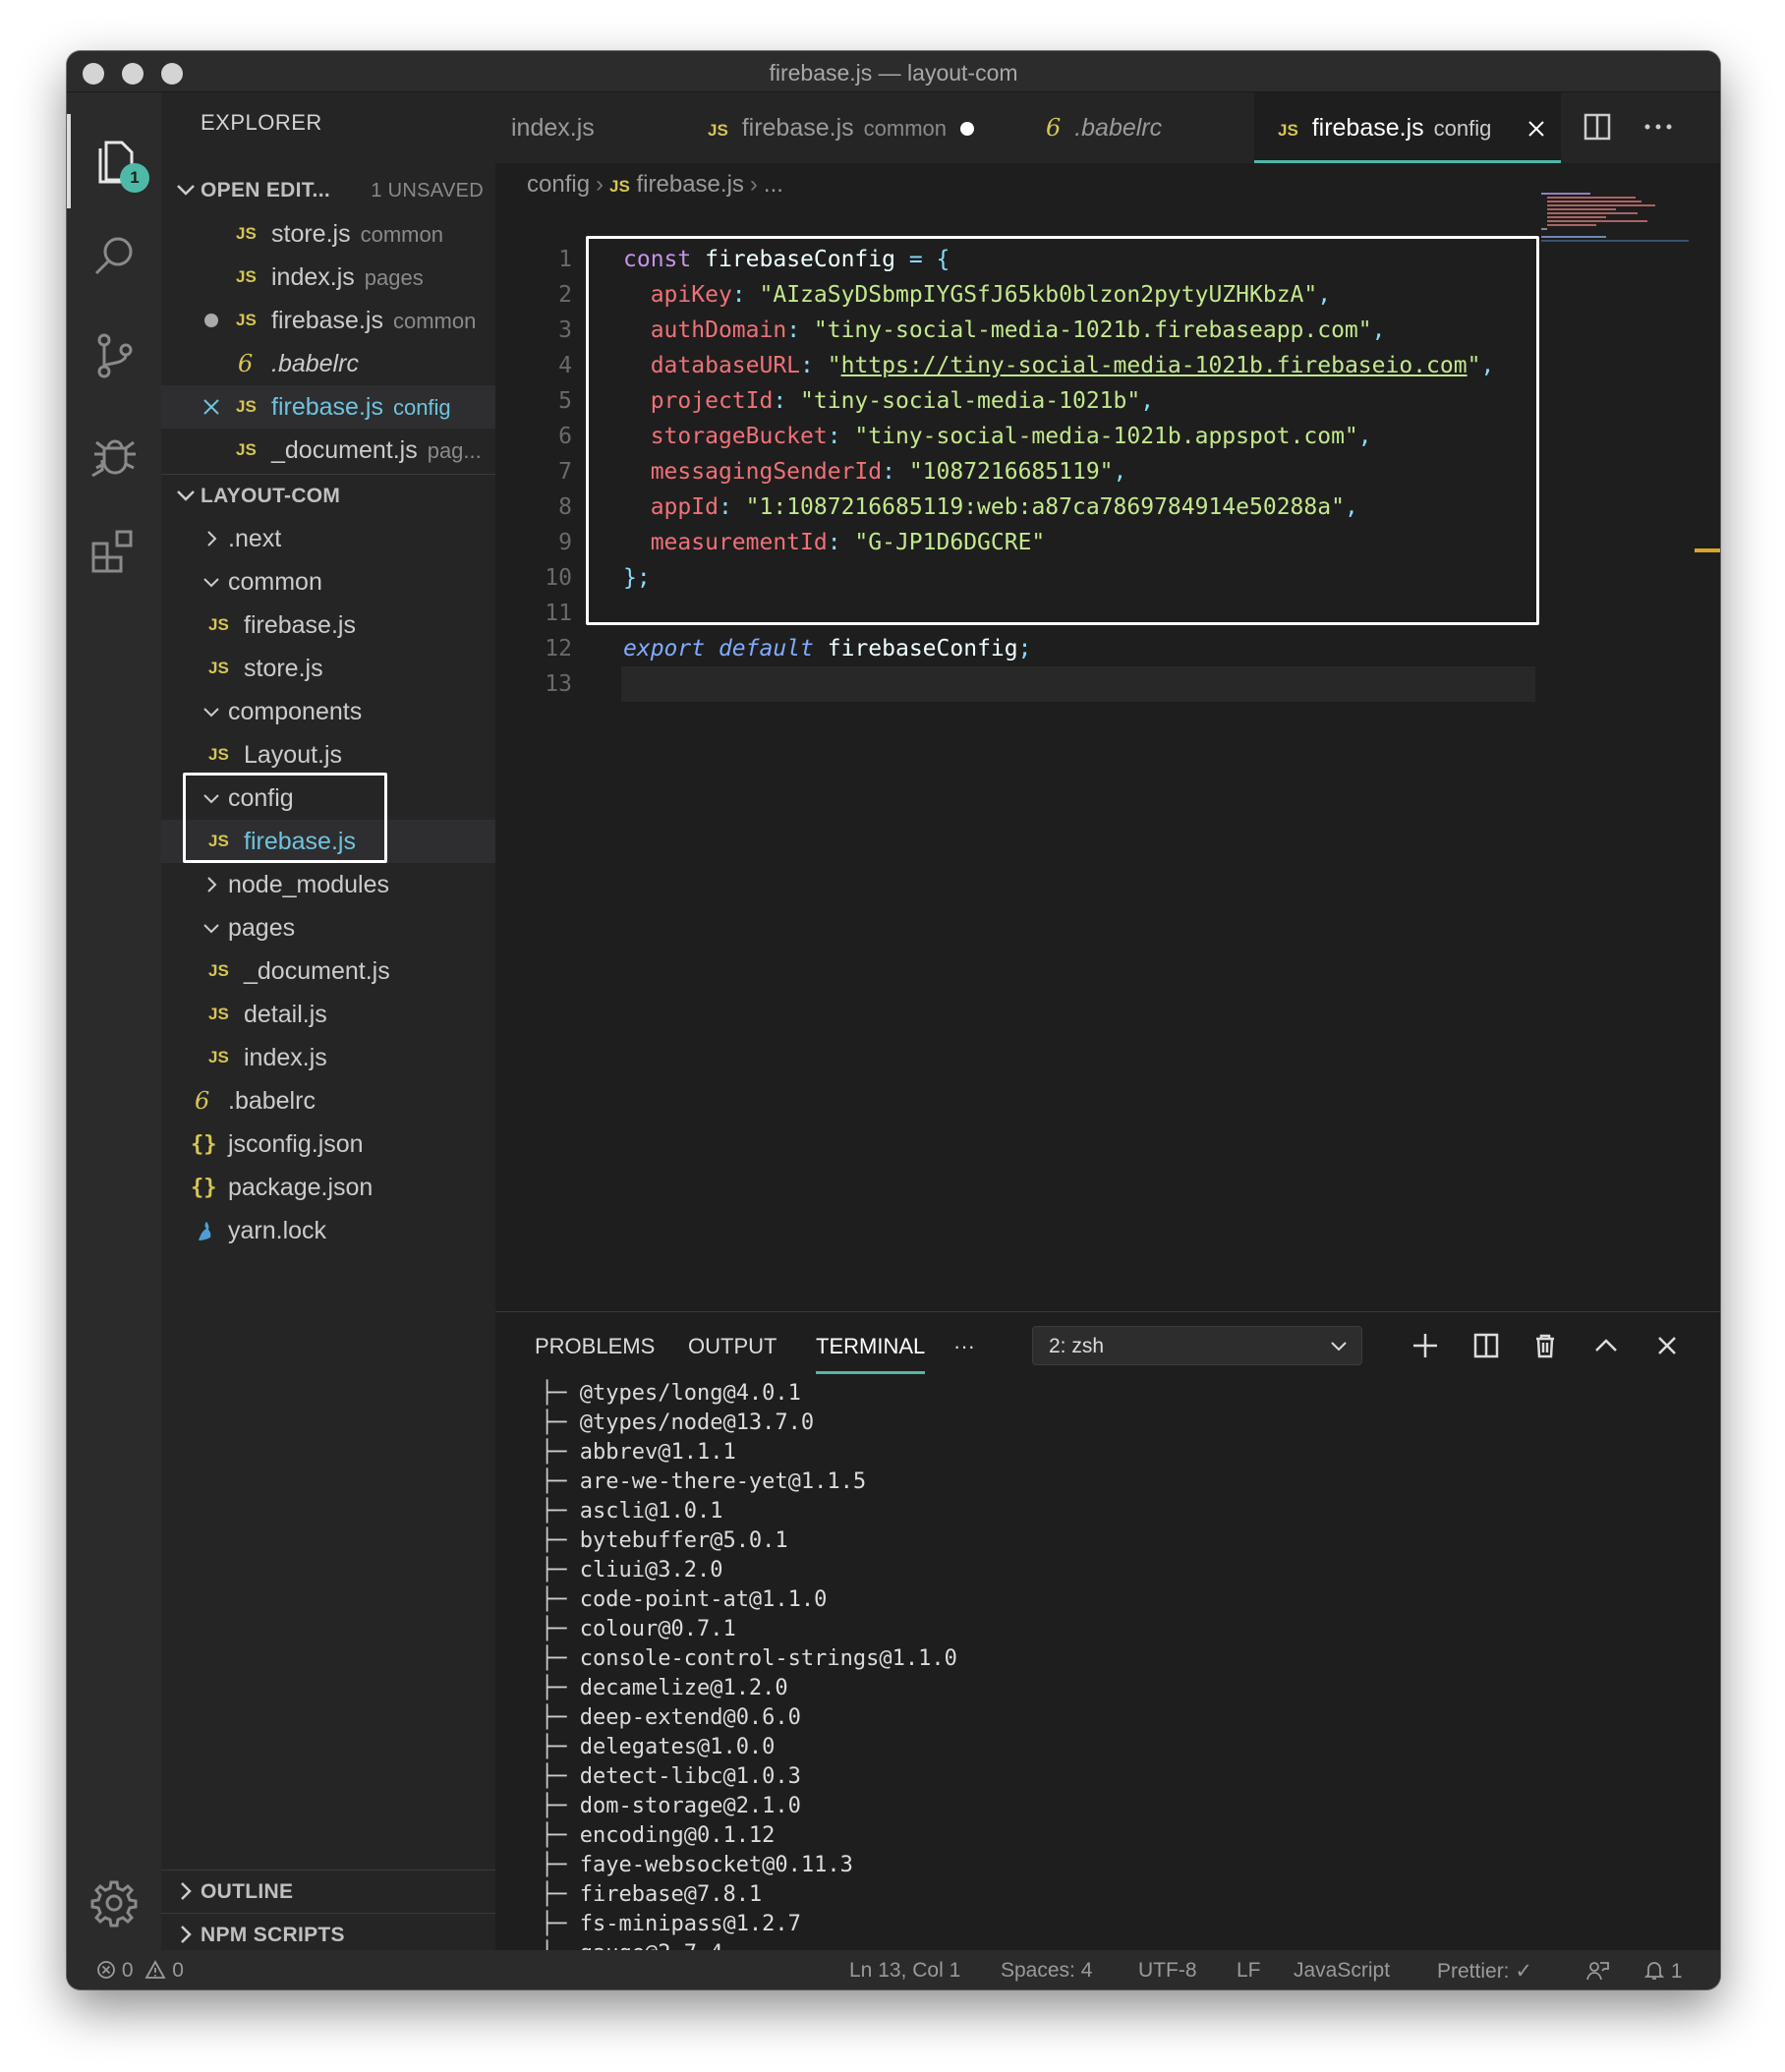 The width and height of the screenshot is (1785, 2072). I want to click on tab-label: index.js, so click(553, 128).